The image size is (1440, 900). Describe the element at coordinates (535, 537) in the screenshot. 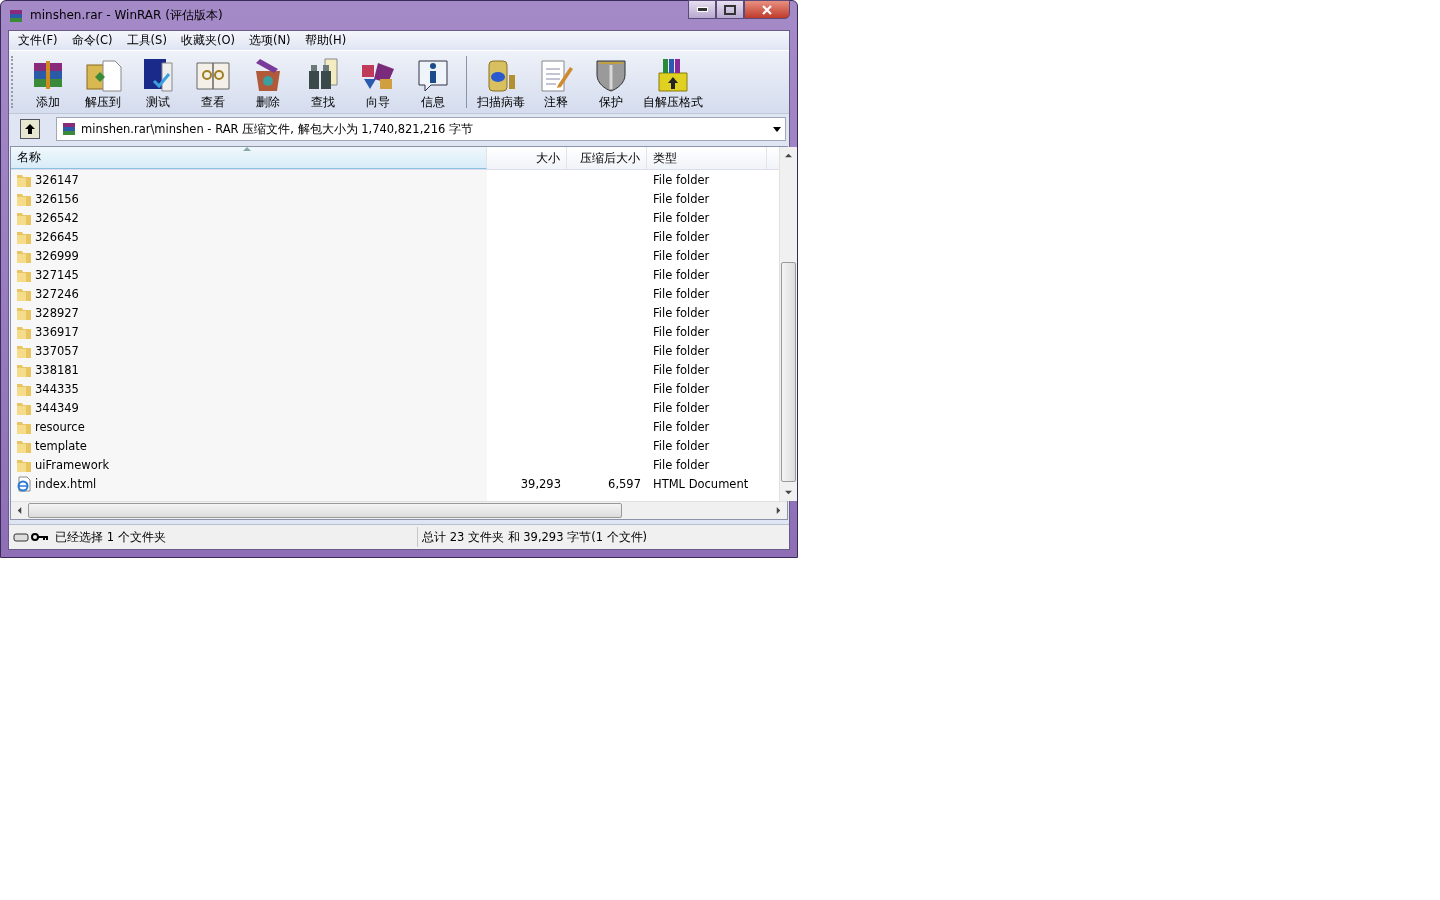

I see `status-text: 总计 23 文件夹 和 39,293 字节(1 个文件)` at that location.